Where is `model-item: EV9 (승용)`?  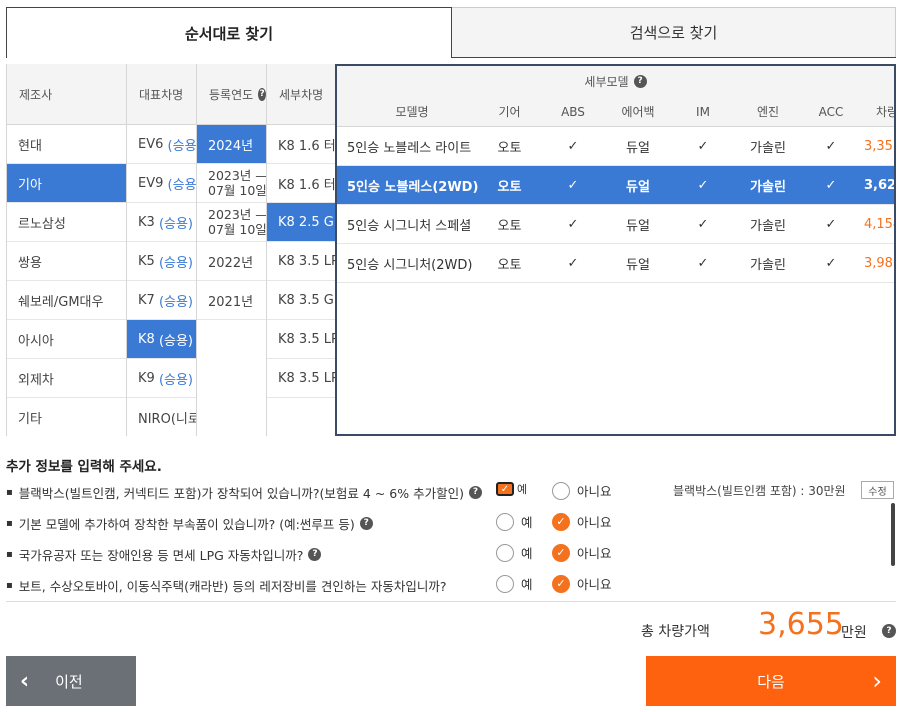
model-item: EV9 (승용) is located at coordinates (161, 183).